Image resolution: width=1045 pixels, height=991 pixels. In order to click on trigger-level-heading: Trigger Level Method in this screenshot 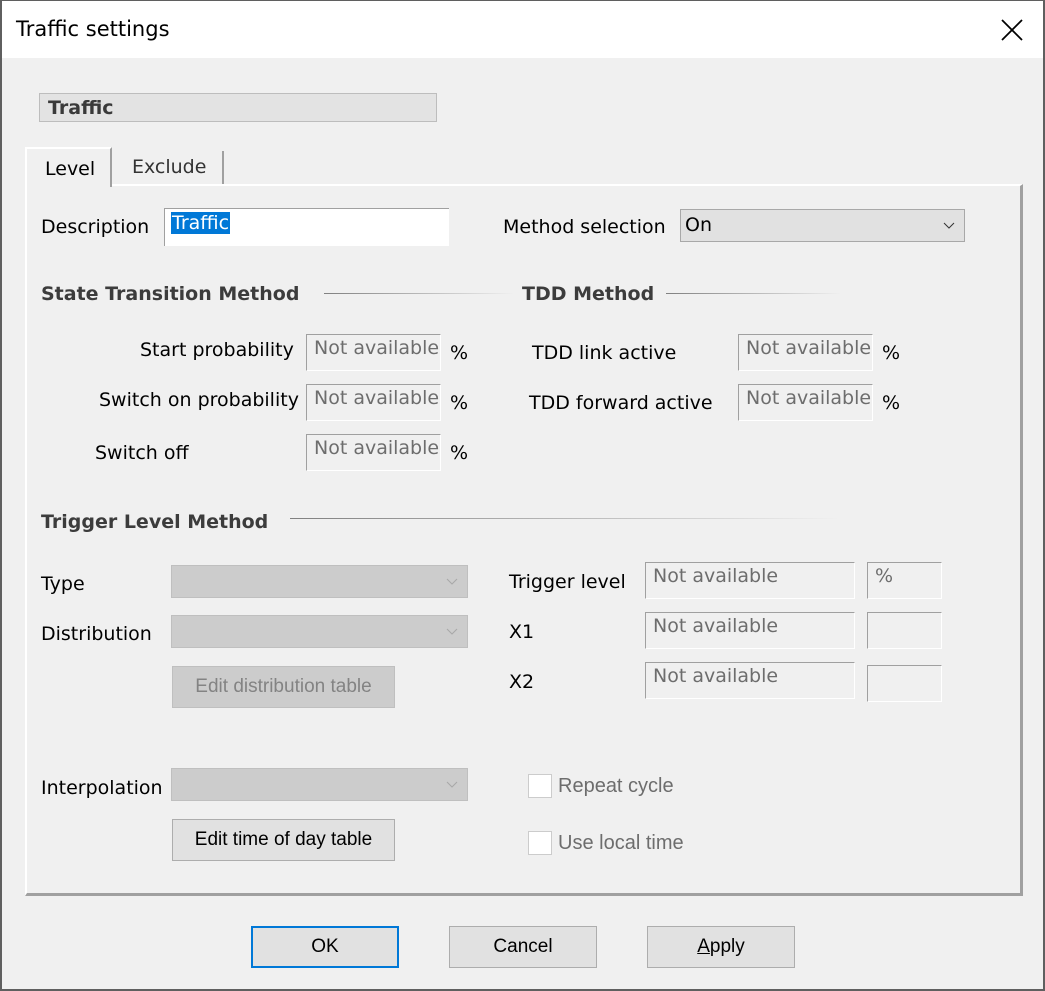, I will do `click(155, 522)`.